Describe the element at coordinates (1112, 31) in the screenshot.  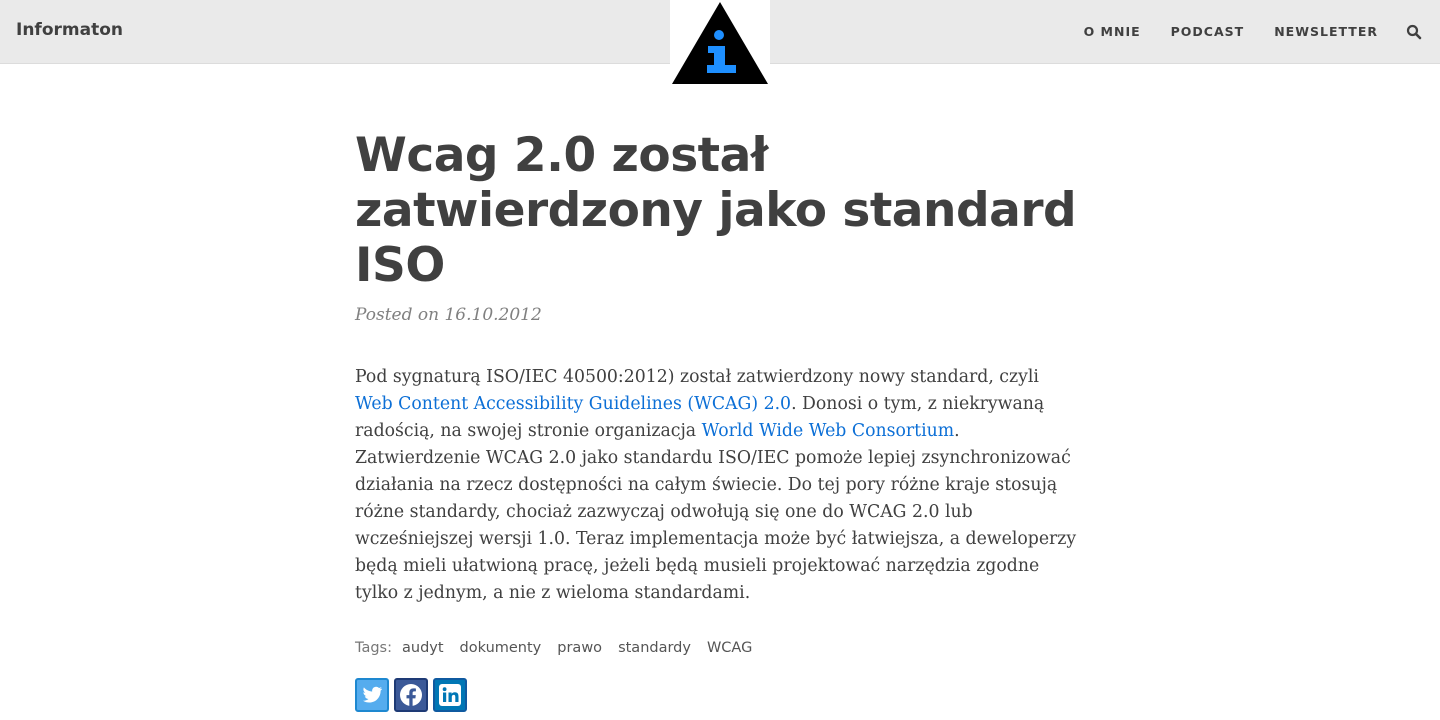
I see `nav-item-o-mnie: O MNIE` at that location.